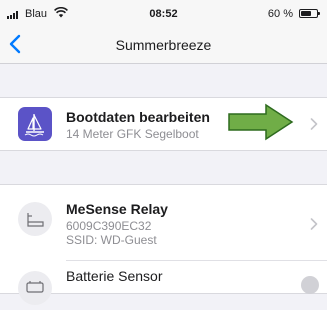 The height and width of the screenshot is (310, 327). I want to click on row-subtitle: 6009C390EC32, so click(109, 226).